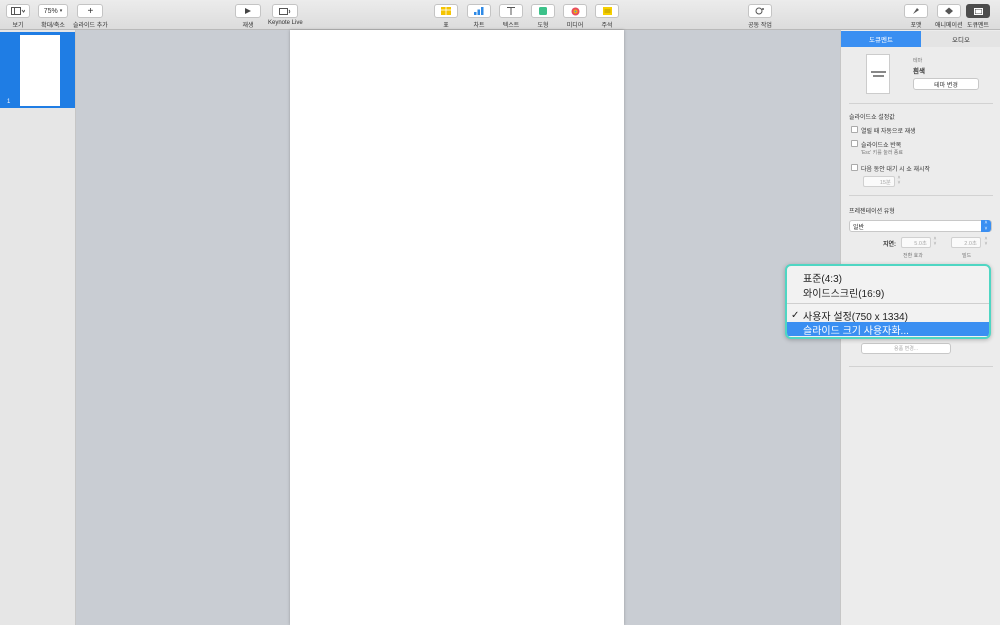  I want to click on slide-navigator: 1, so click(38, 327).